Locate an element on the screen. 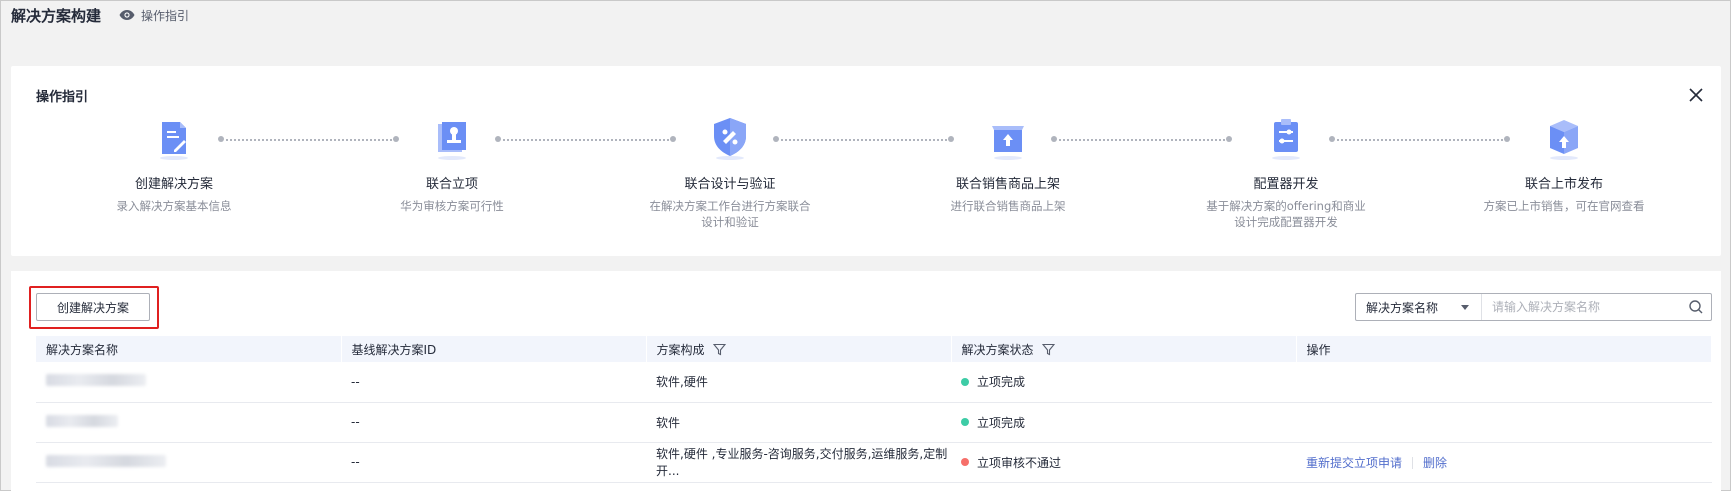  table-row: -- 软件,硬件 立项完成 is located at coordinates (874, 382).